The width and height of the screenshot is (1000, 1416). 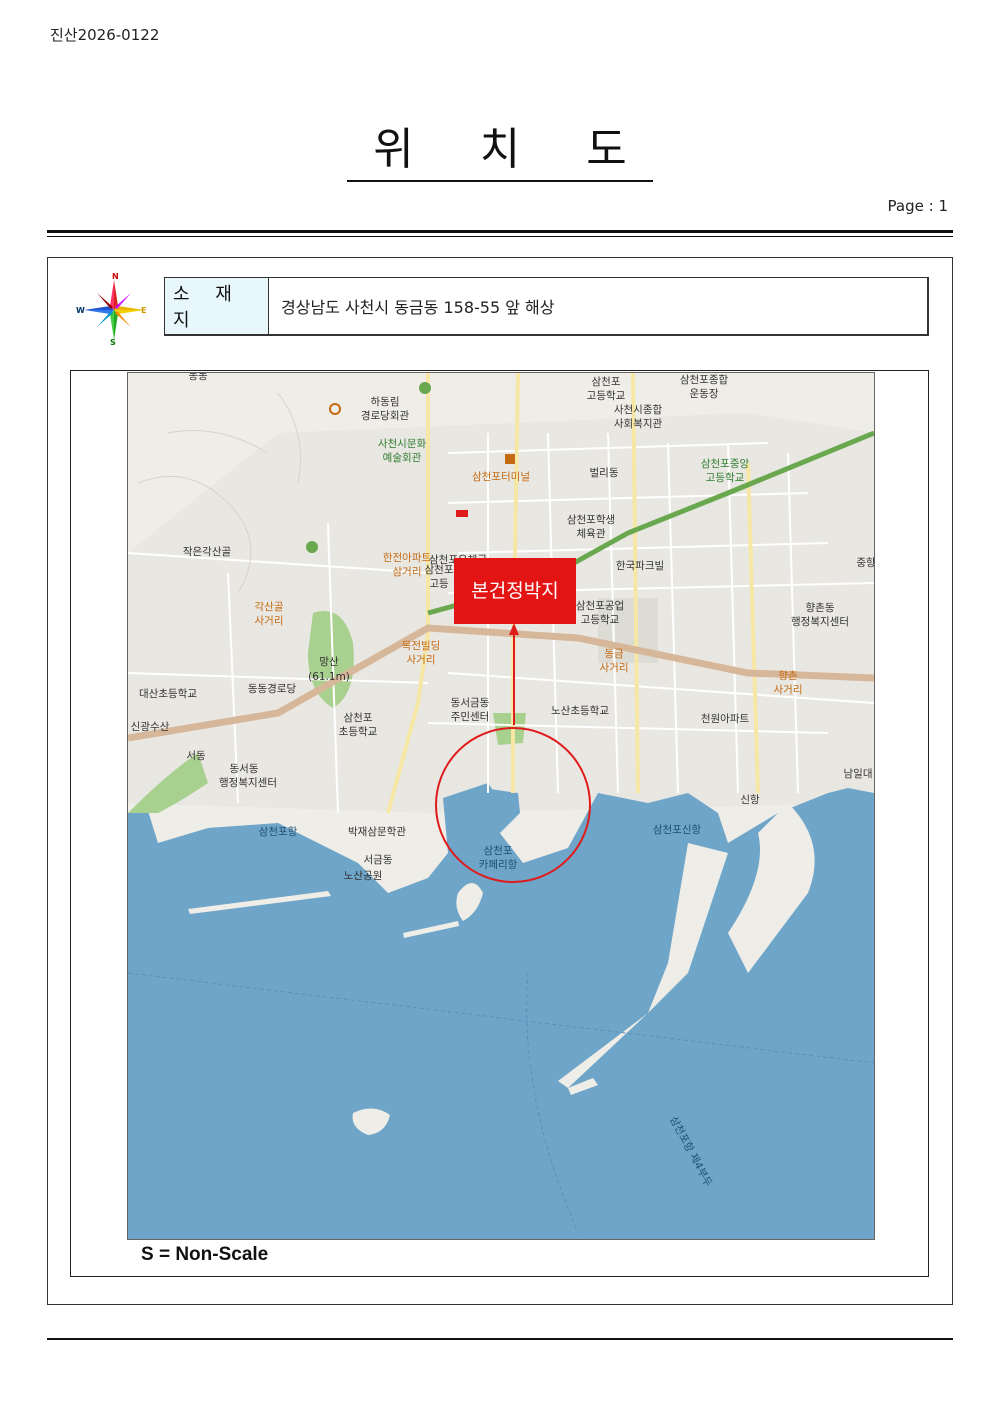 I want to click on map-place-label: 한전아파트, so click(x=407, y=558).